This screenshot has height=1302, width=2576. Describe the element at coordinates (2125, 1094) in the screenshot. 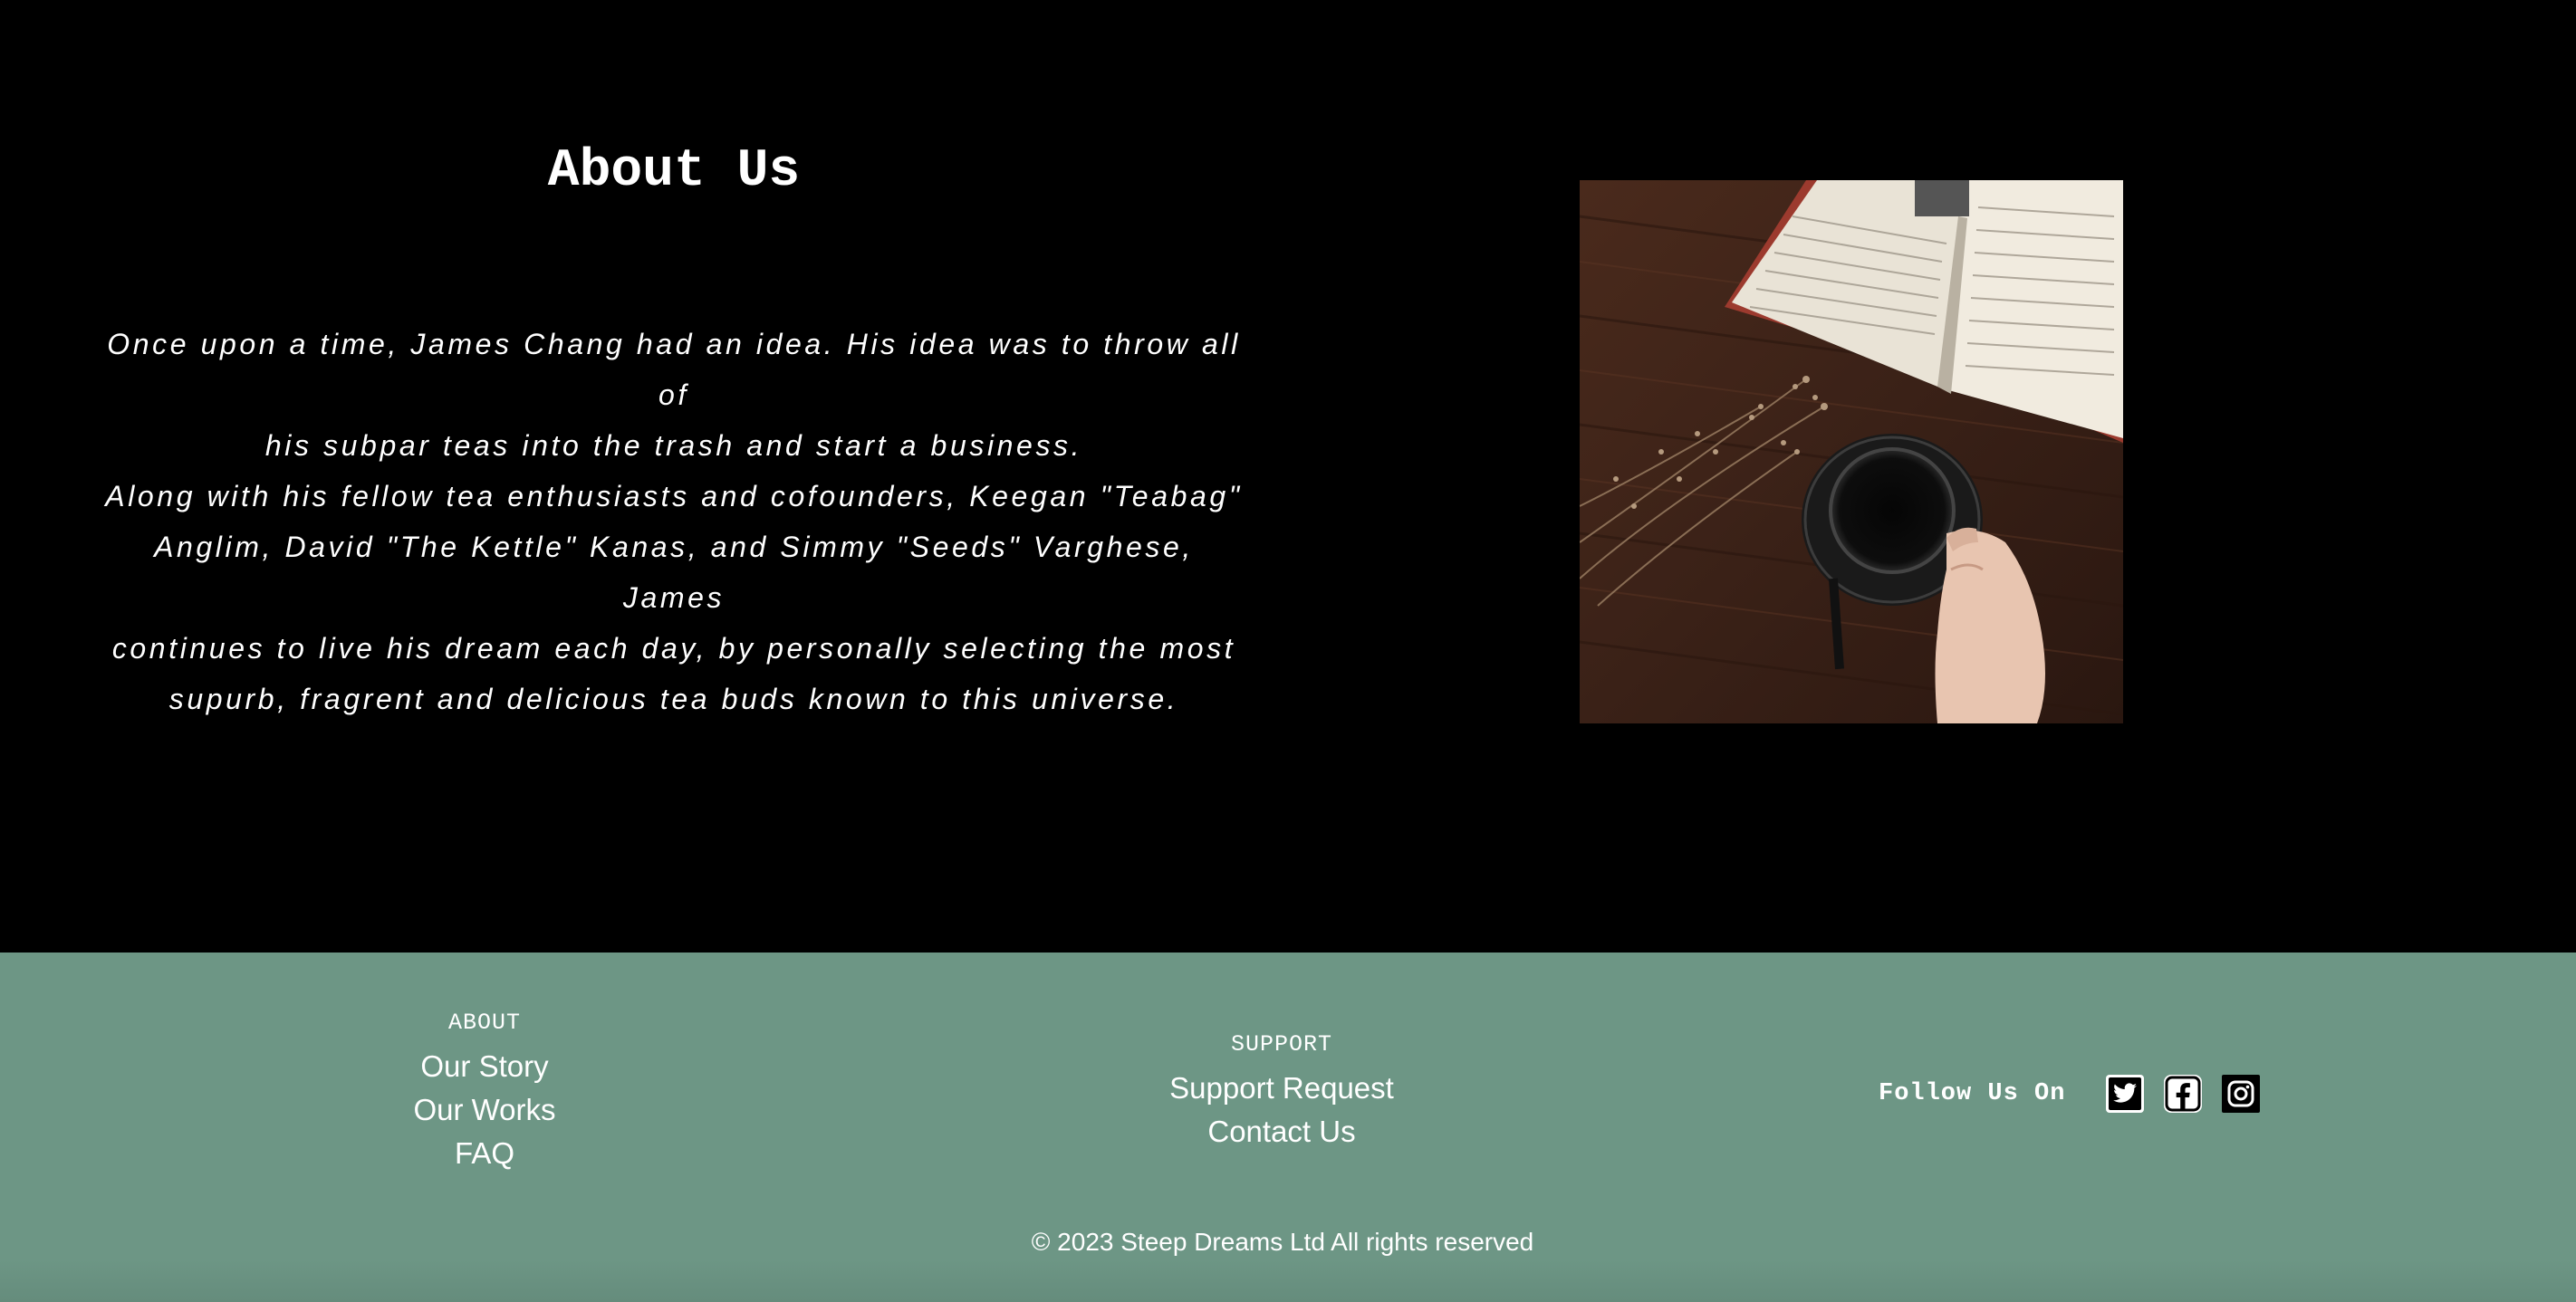

I see `twitter-icon` at that location.